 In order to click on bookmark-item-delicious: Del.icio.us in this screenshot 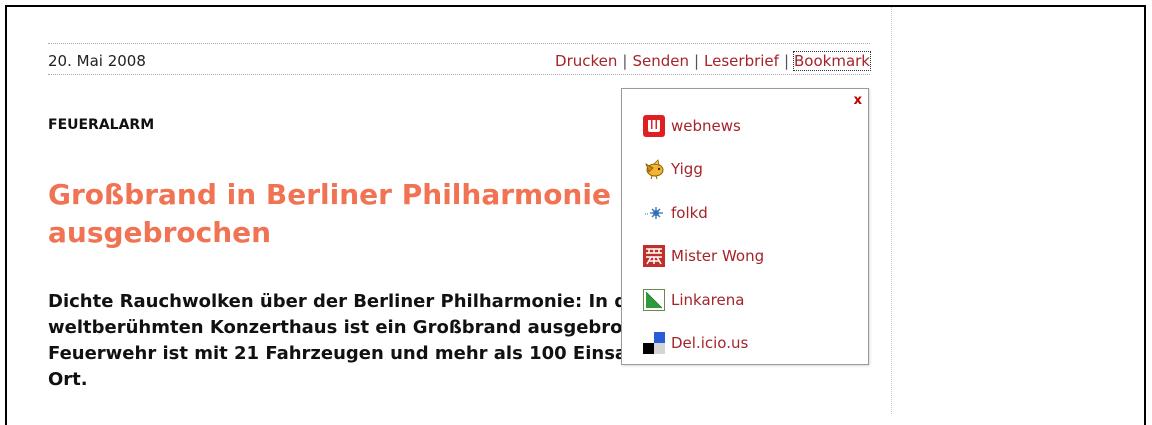, I will do `click(703, 344)`.